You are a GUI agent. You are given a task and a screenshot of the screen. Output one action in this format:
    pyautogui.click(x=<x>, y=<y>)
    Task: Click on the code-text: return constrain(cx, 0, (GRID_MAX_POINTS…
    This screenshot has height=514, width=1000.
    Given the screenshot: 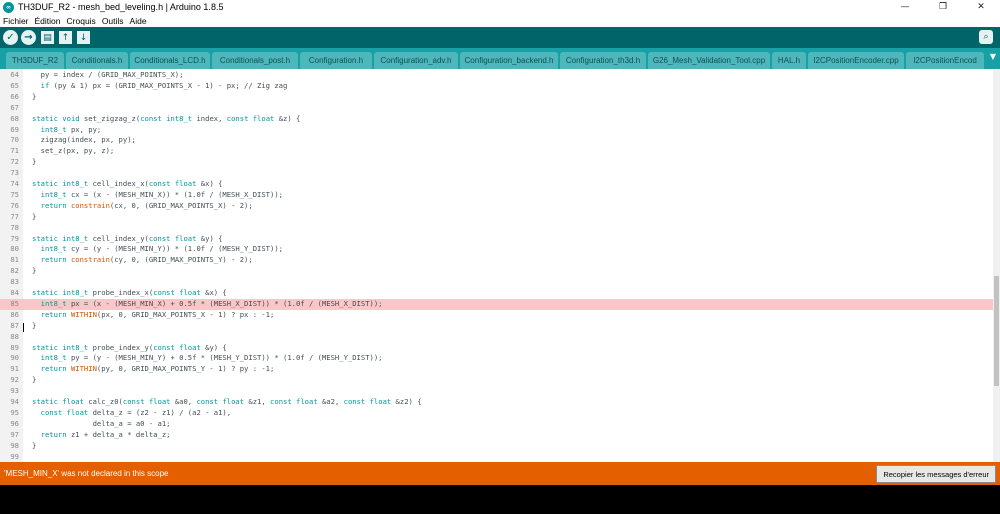 What is the action you would take?
    pyautogui.click(x=146, y=205)
    